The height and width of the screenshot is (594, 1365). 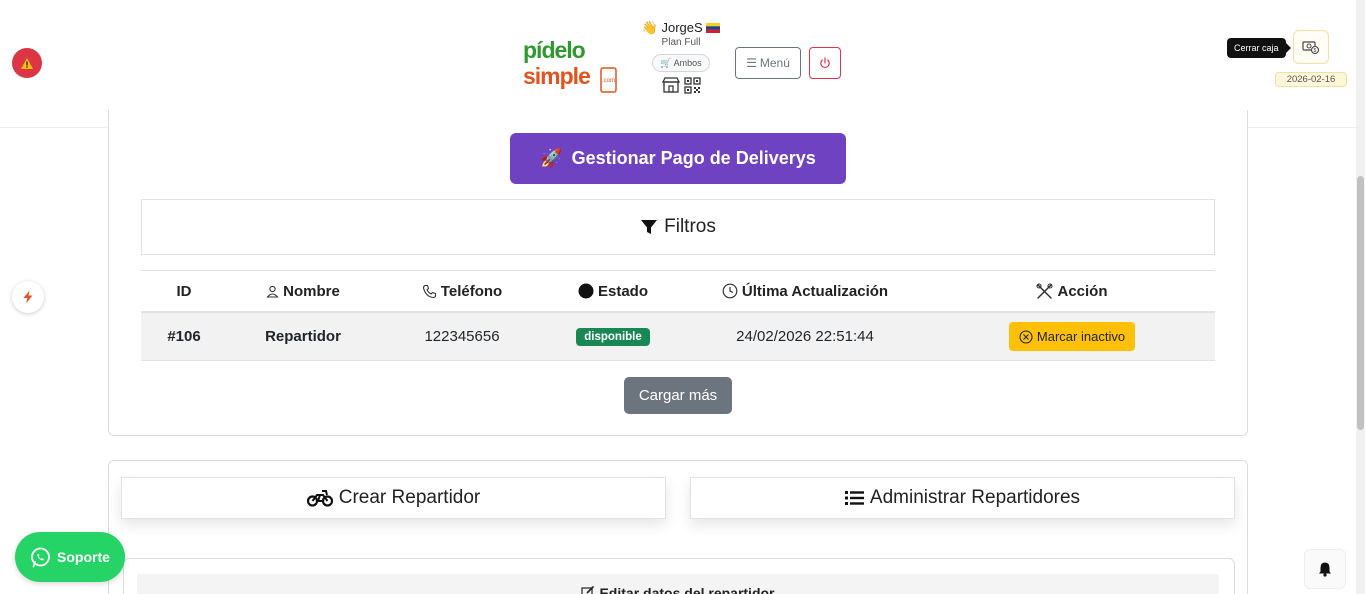 I want to click on notifications-button, so click(x=1325, y=569).